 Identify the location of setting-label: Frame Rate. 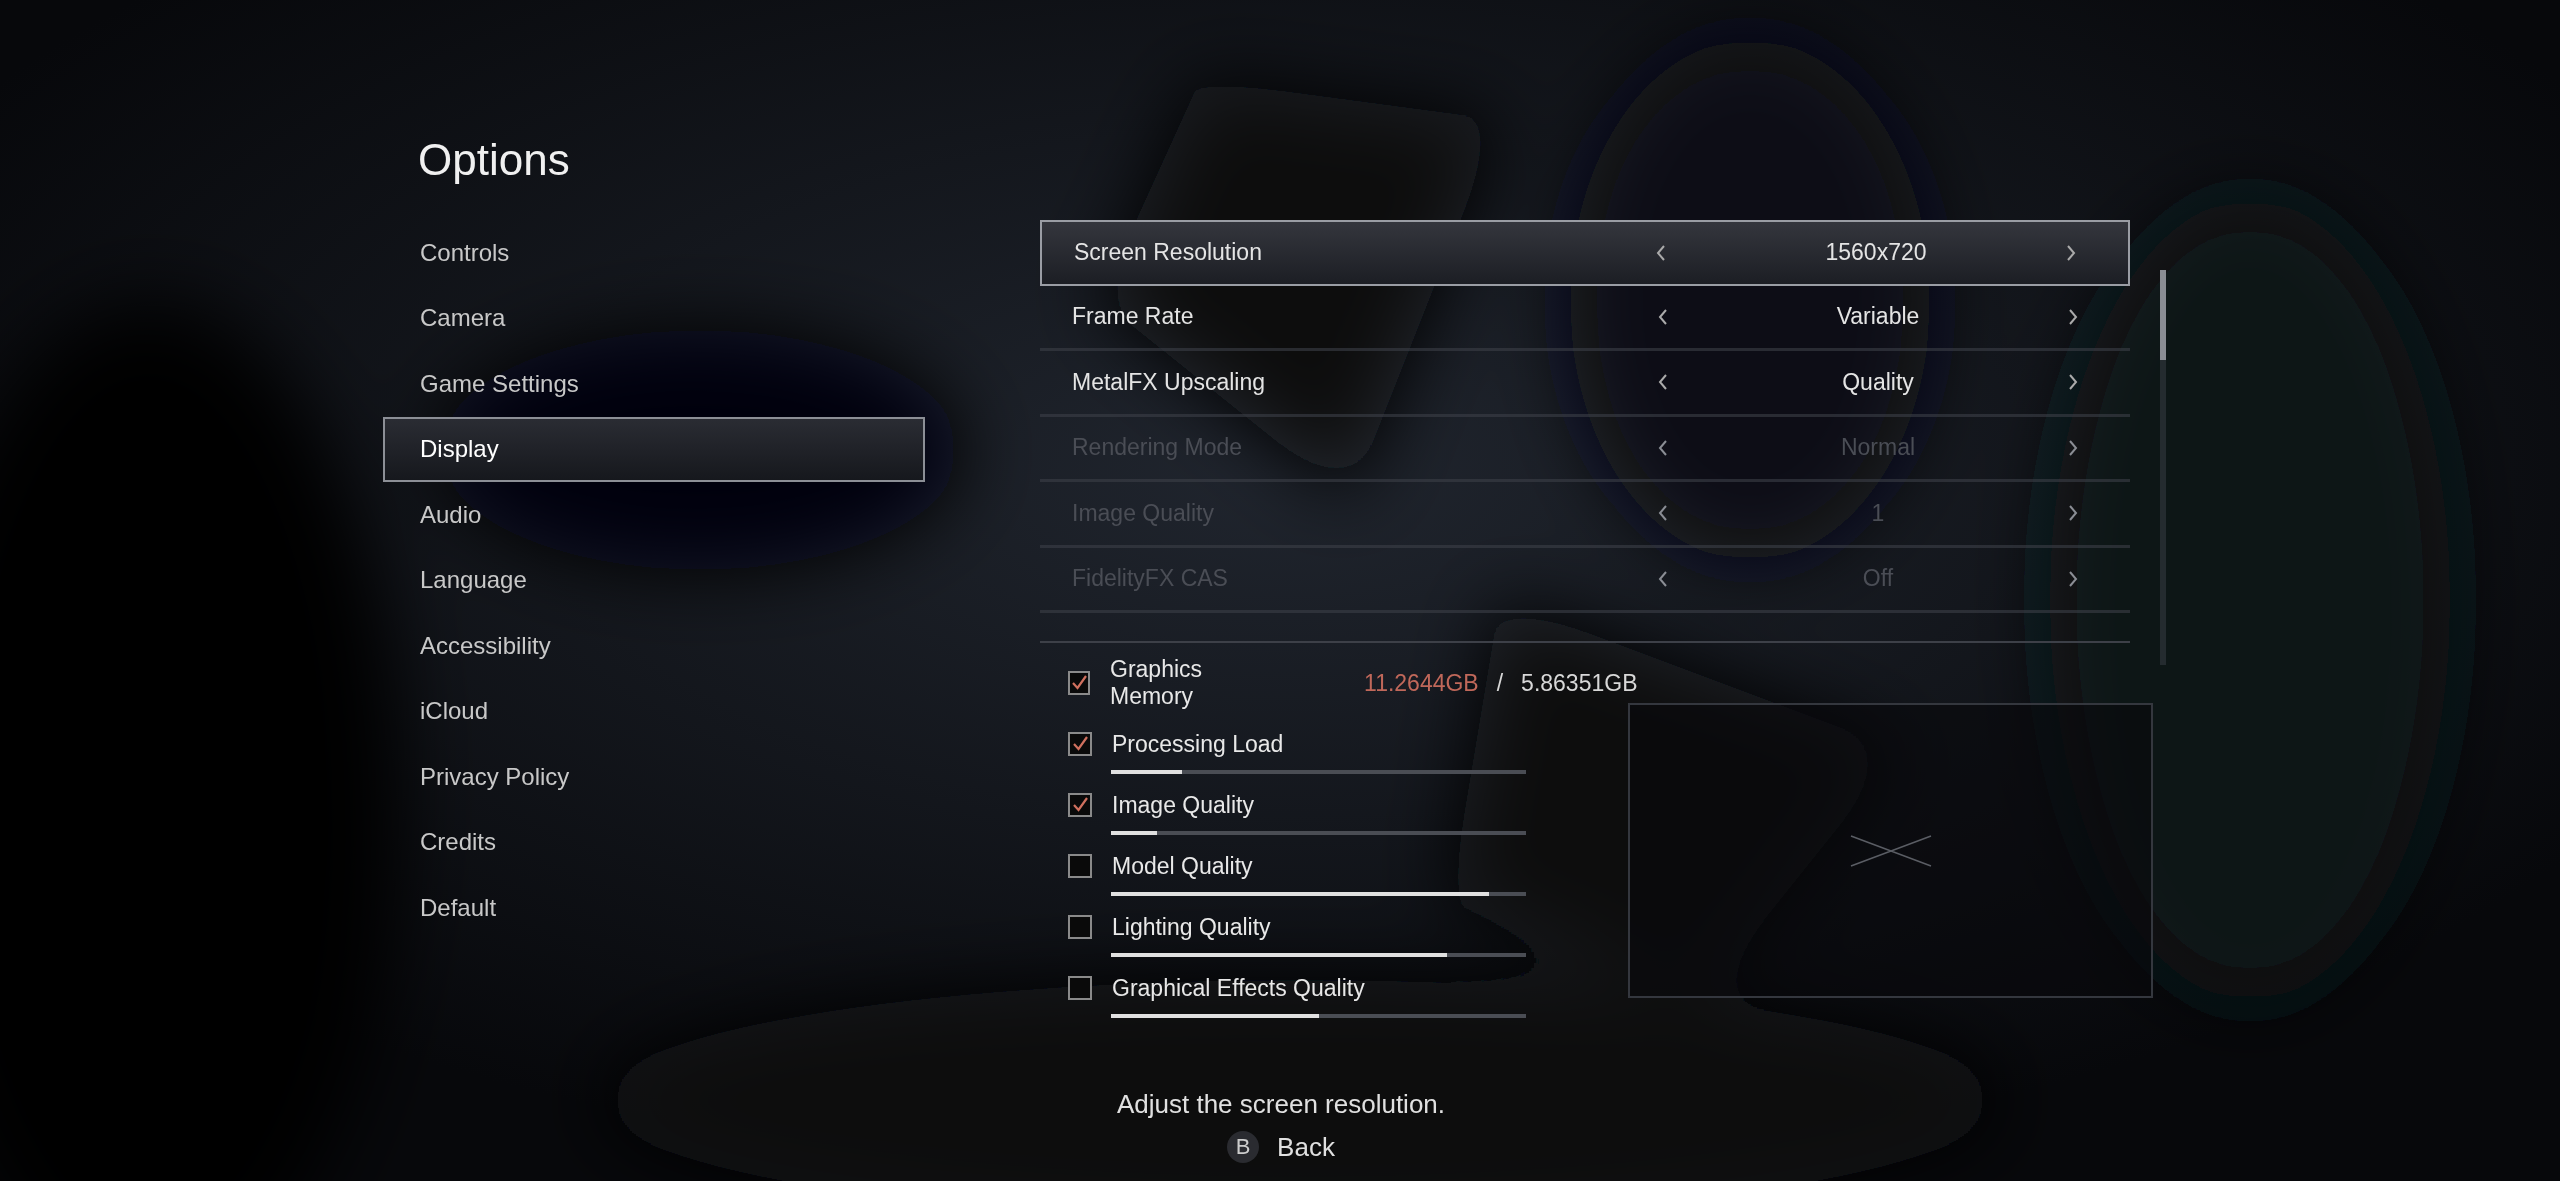
(1133, 317).